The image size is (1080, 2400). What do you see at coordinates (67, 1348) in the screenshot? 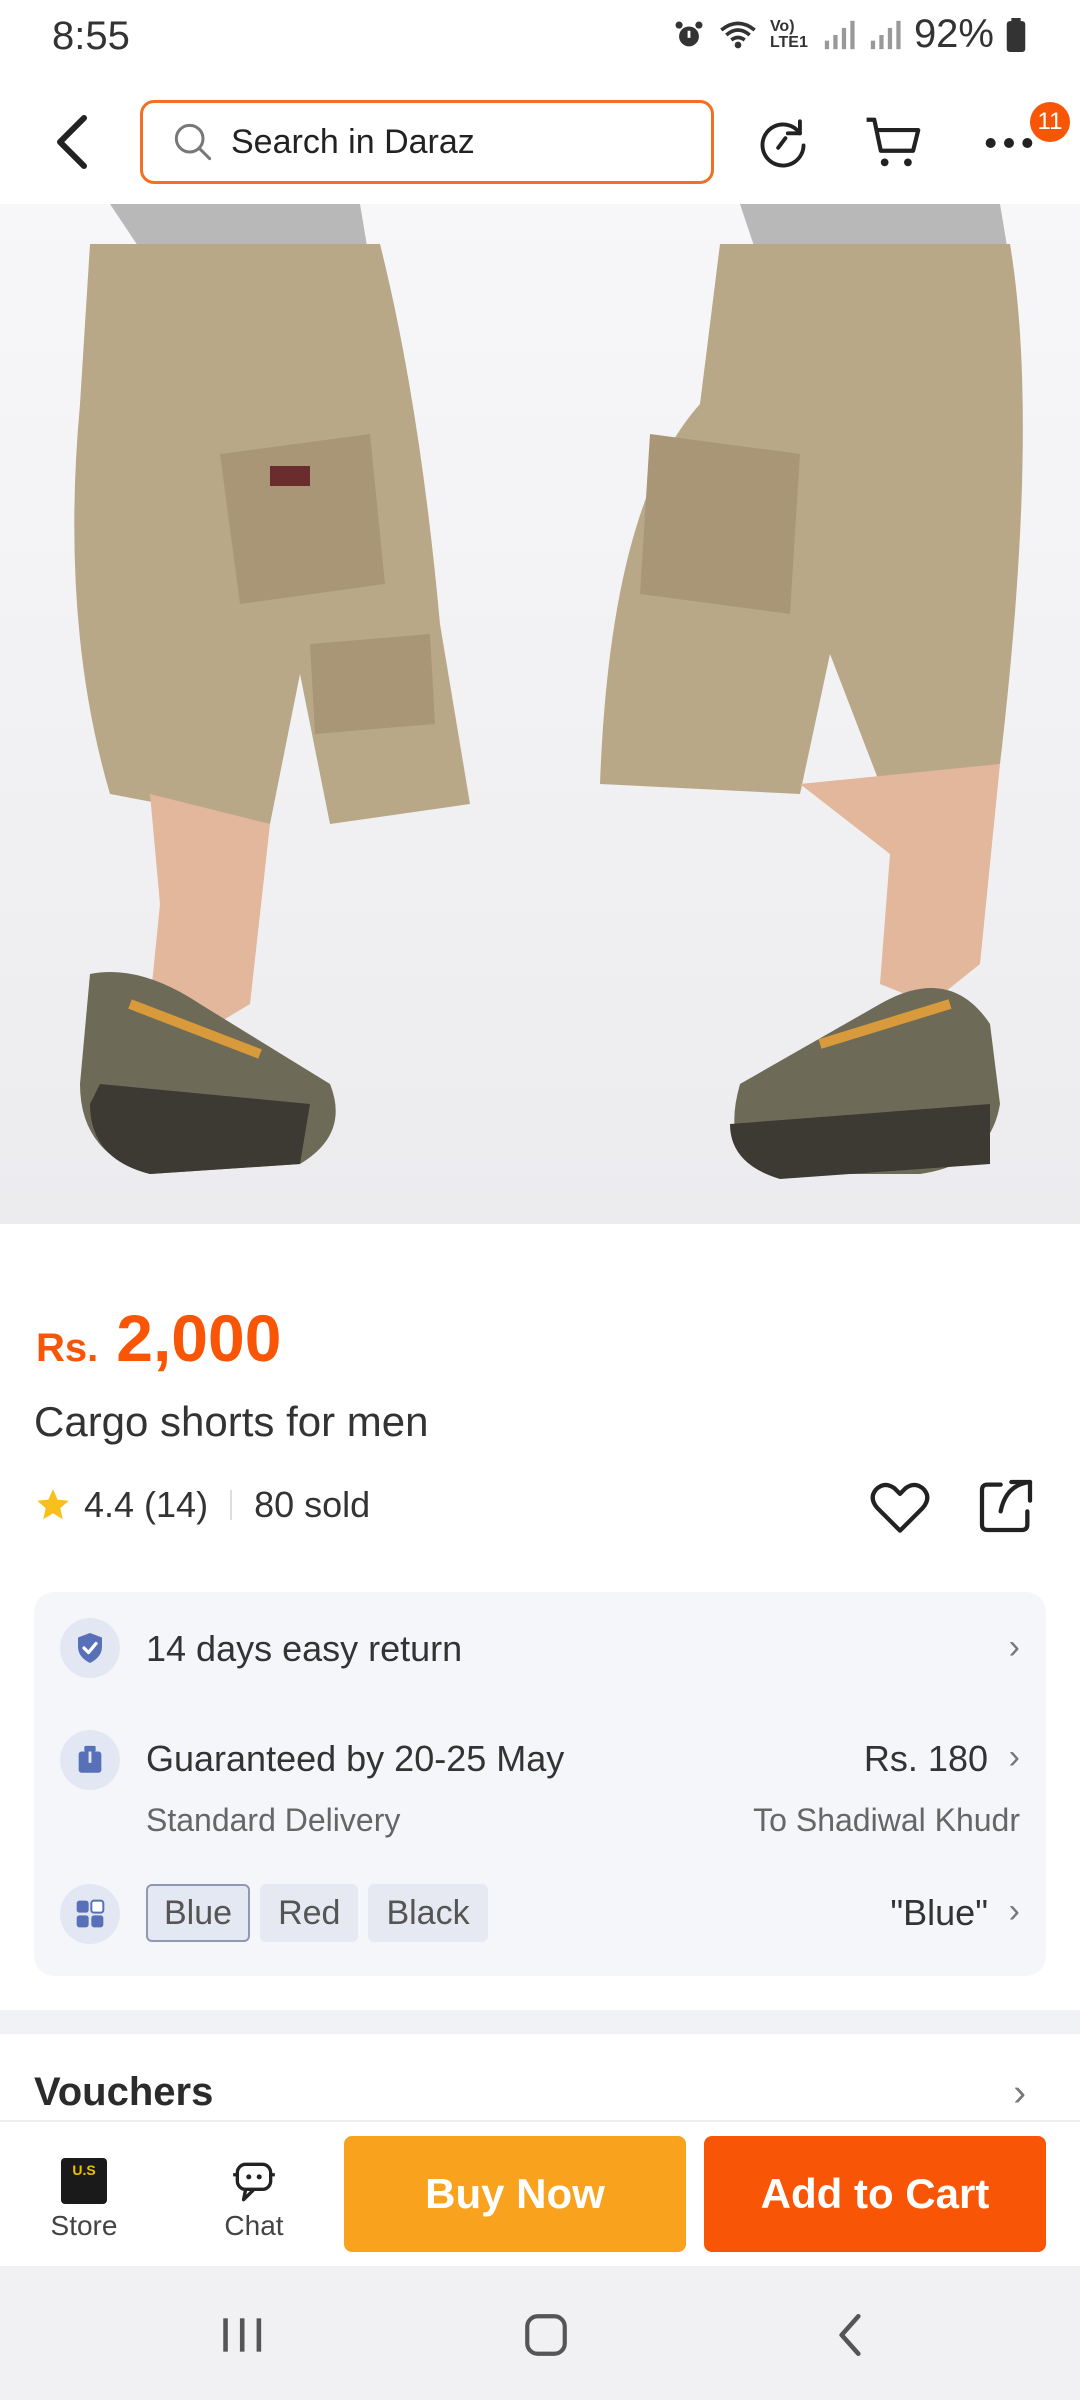
I see `price-currency: Rs.` at bounding box center [67, 1348].